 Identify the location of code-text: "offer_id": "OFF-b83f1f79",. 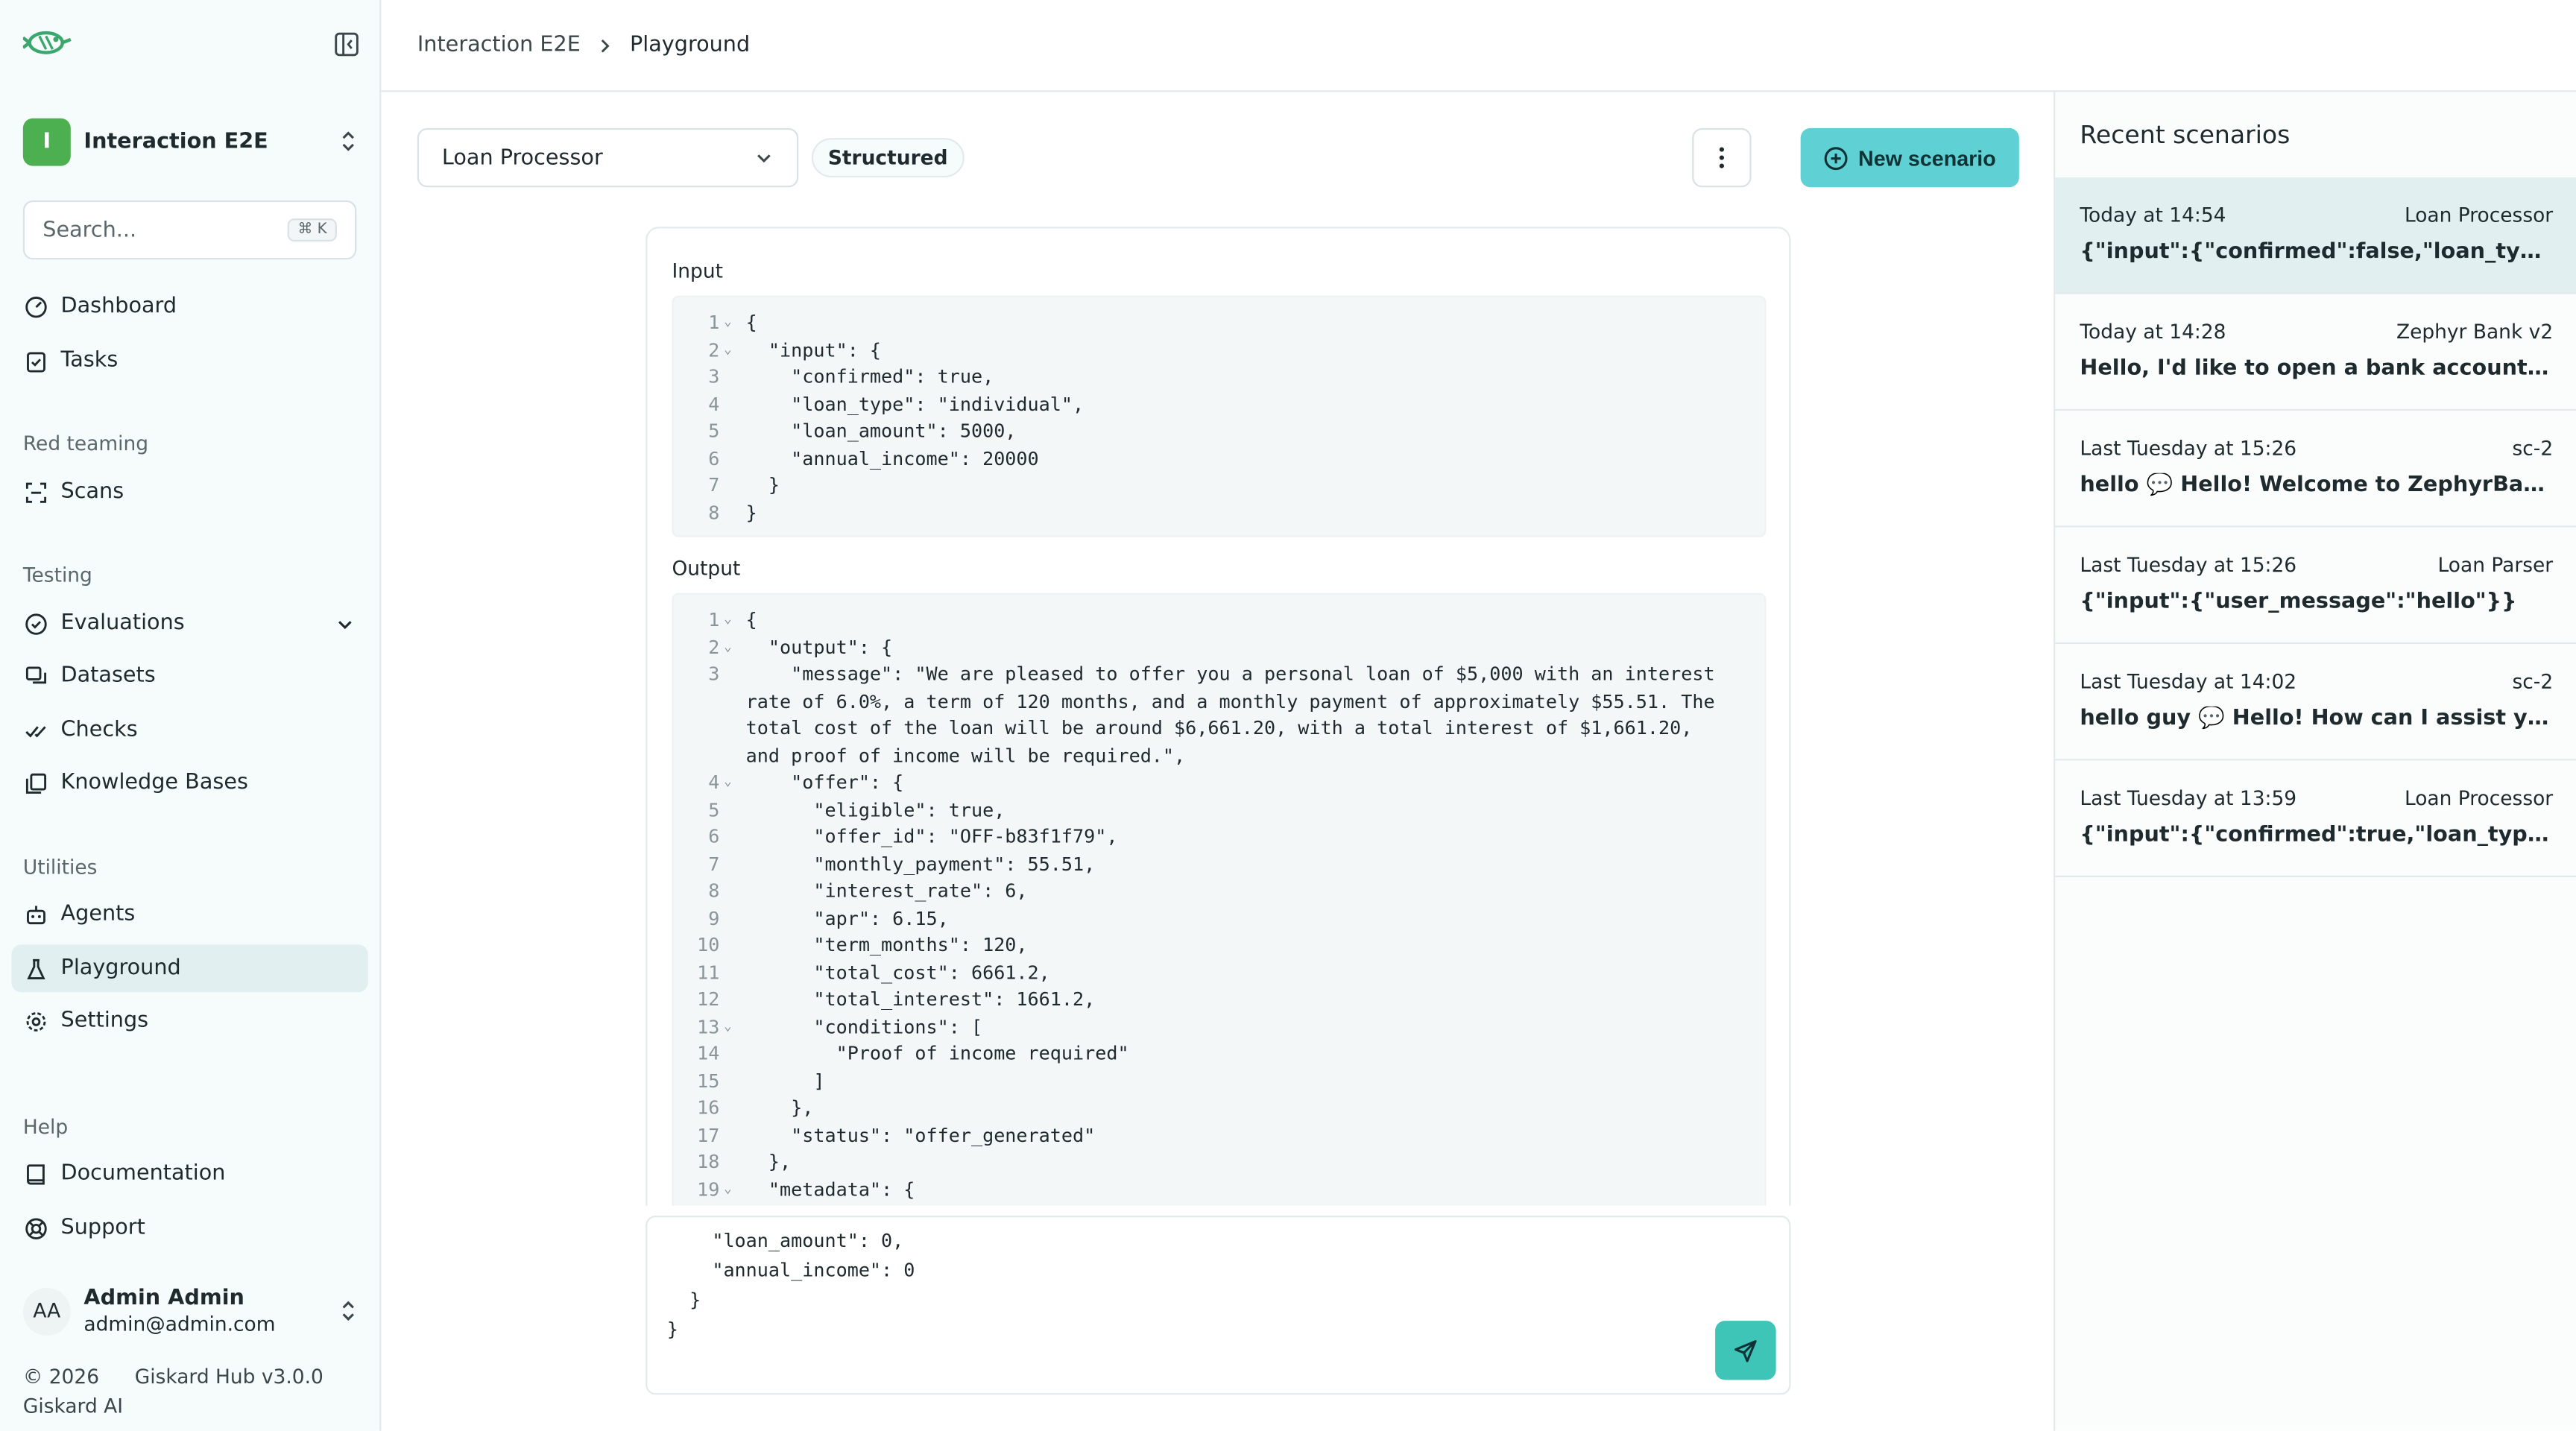
(931, 836).